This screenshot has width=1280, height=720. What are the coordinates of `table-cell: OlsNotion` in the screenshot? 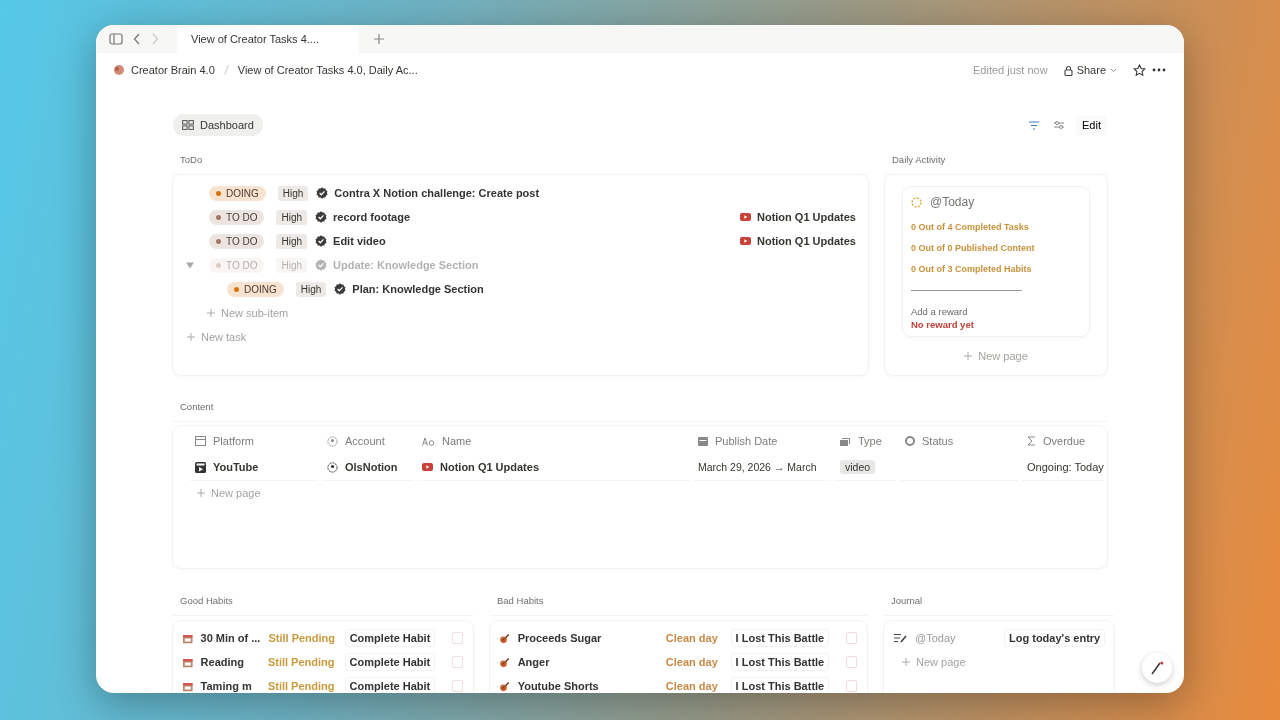 It's located at (371, 467).